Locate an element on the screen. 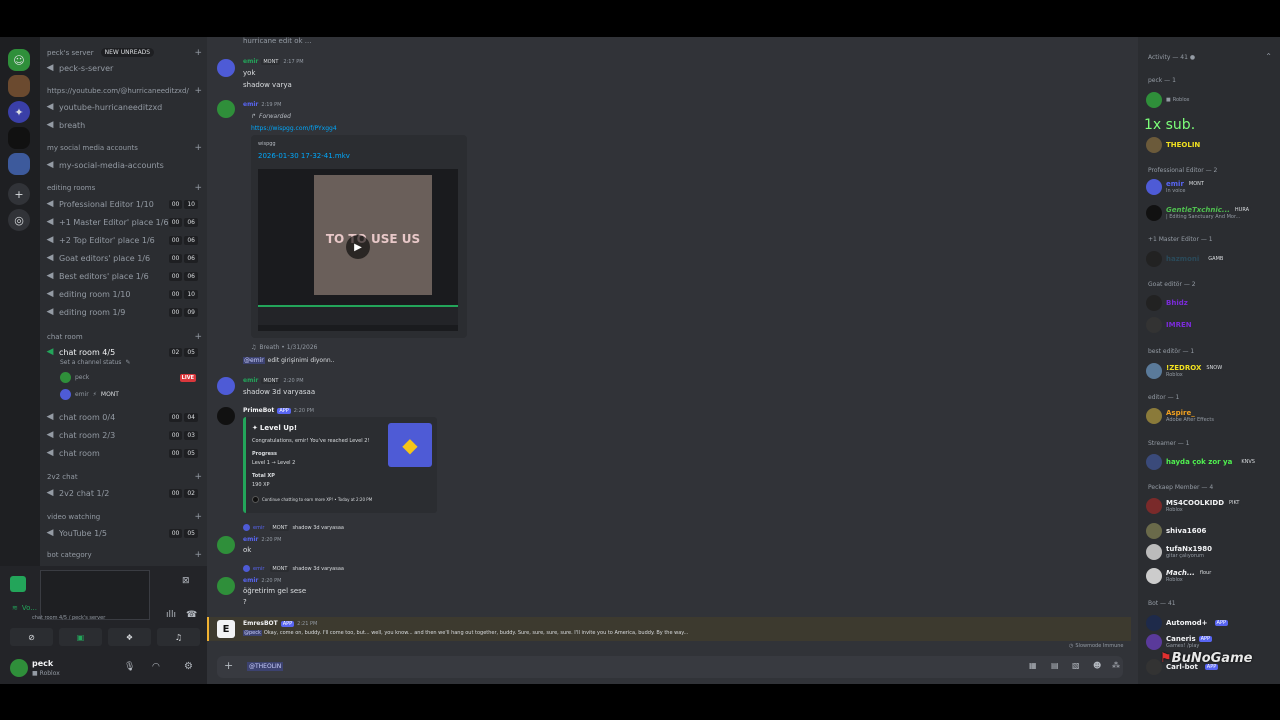  member-theolin: THEOLIN is located at coordinates (1173, 145).